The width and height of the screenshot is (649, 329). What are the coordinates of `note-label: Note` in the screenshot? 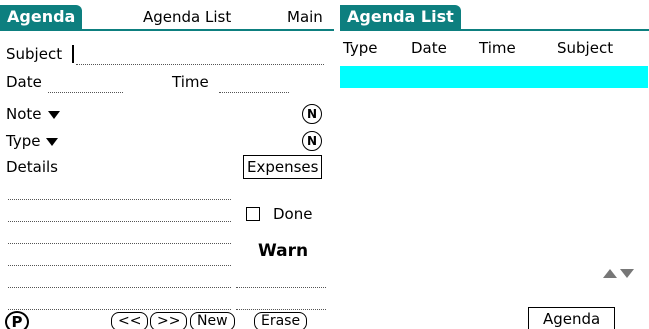 It's located at (24, 114).